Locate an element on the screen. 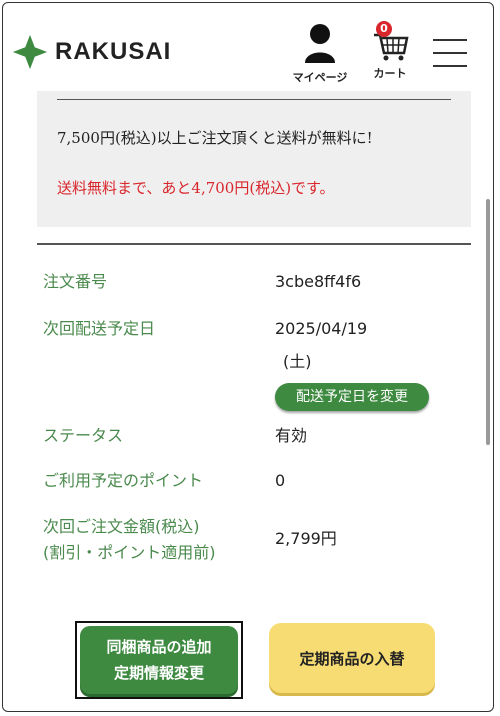 This screenshot has height=716, width=500. order-number-label: 注文番号 is located at coordinates (75, 281).